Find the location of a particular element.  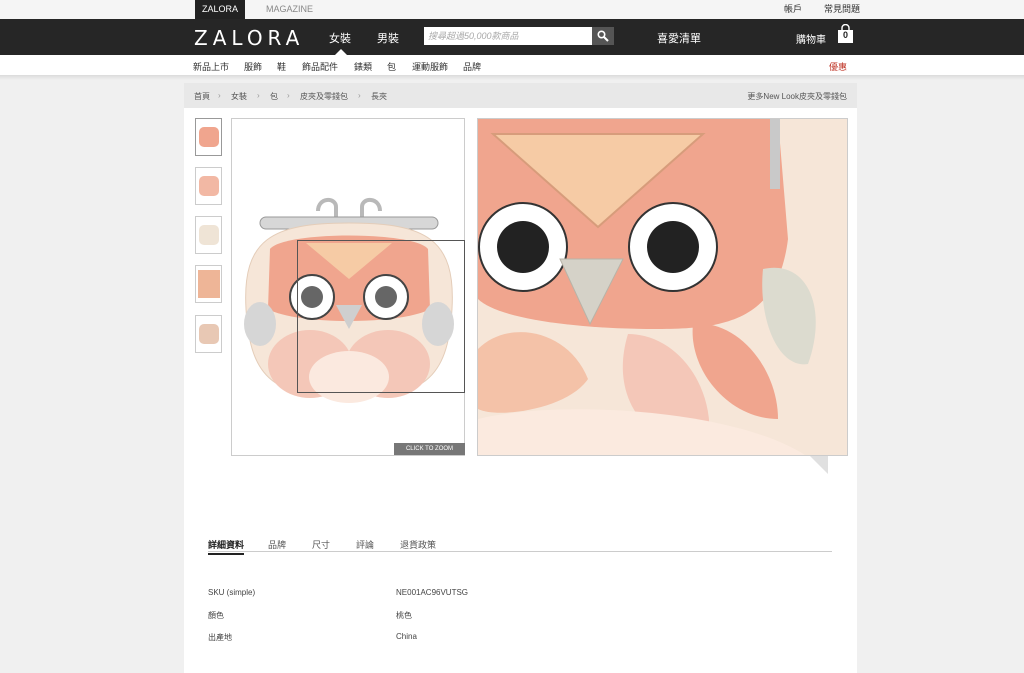

owl-purse-open-thumbnail is located at coordinates (209, 334).